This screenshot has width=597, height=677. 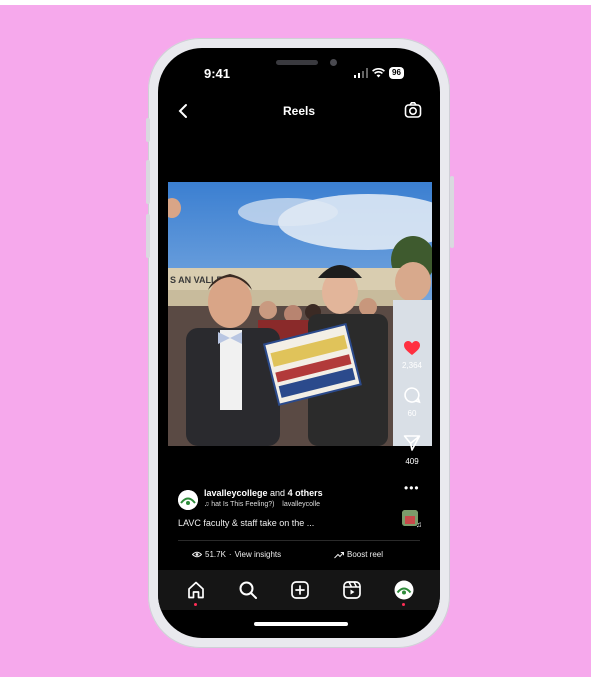 I want to click on share-icon, so click(x=412, y=443).